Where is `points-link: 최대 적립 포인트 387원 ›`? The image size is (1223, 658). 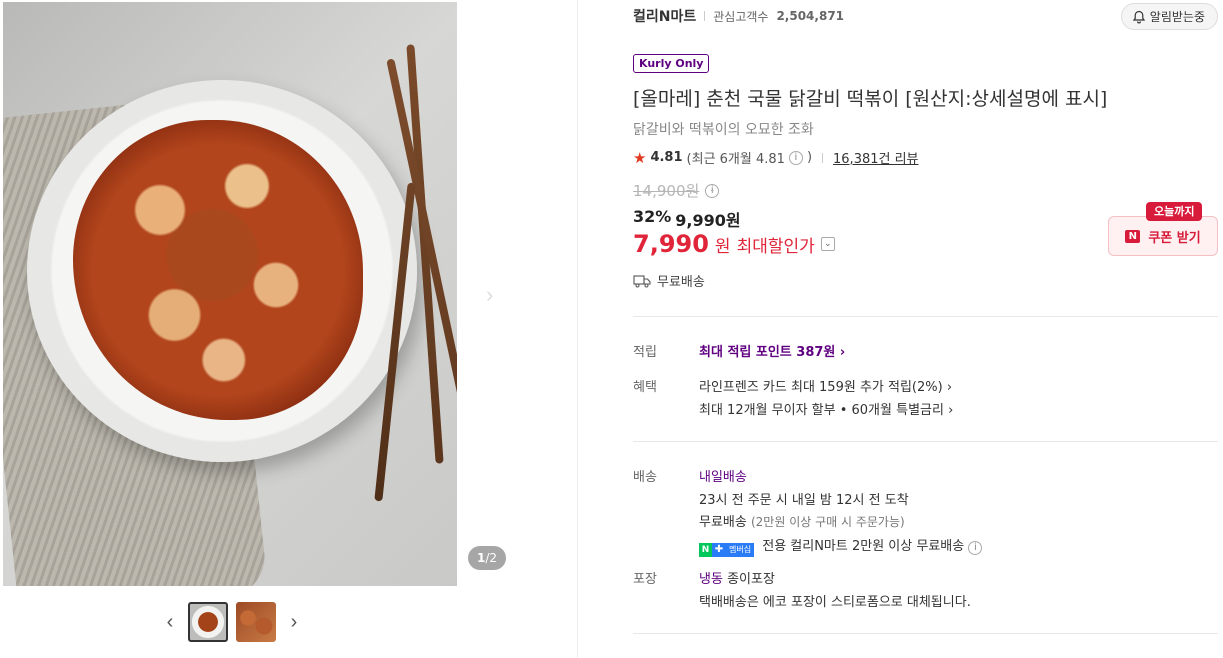
points-link: 최대 적립 포인트 387원 › is located at coordinates (772, 350).